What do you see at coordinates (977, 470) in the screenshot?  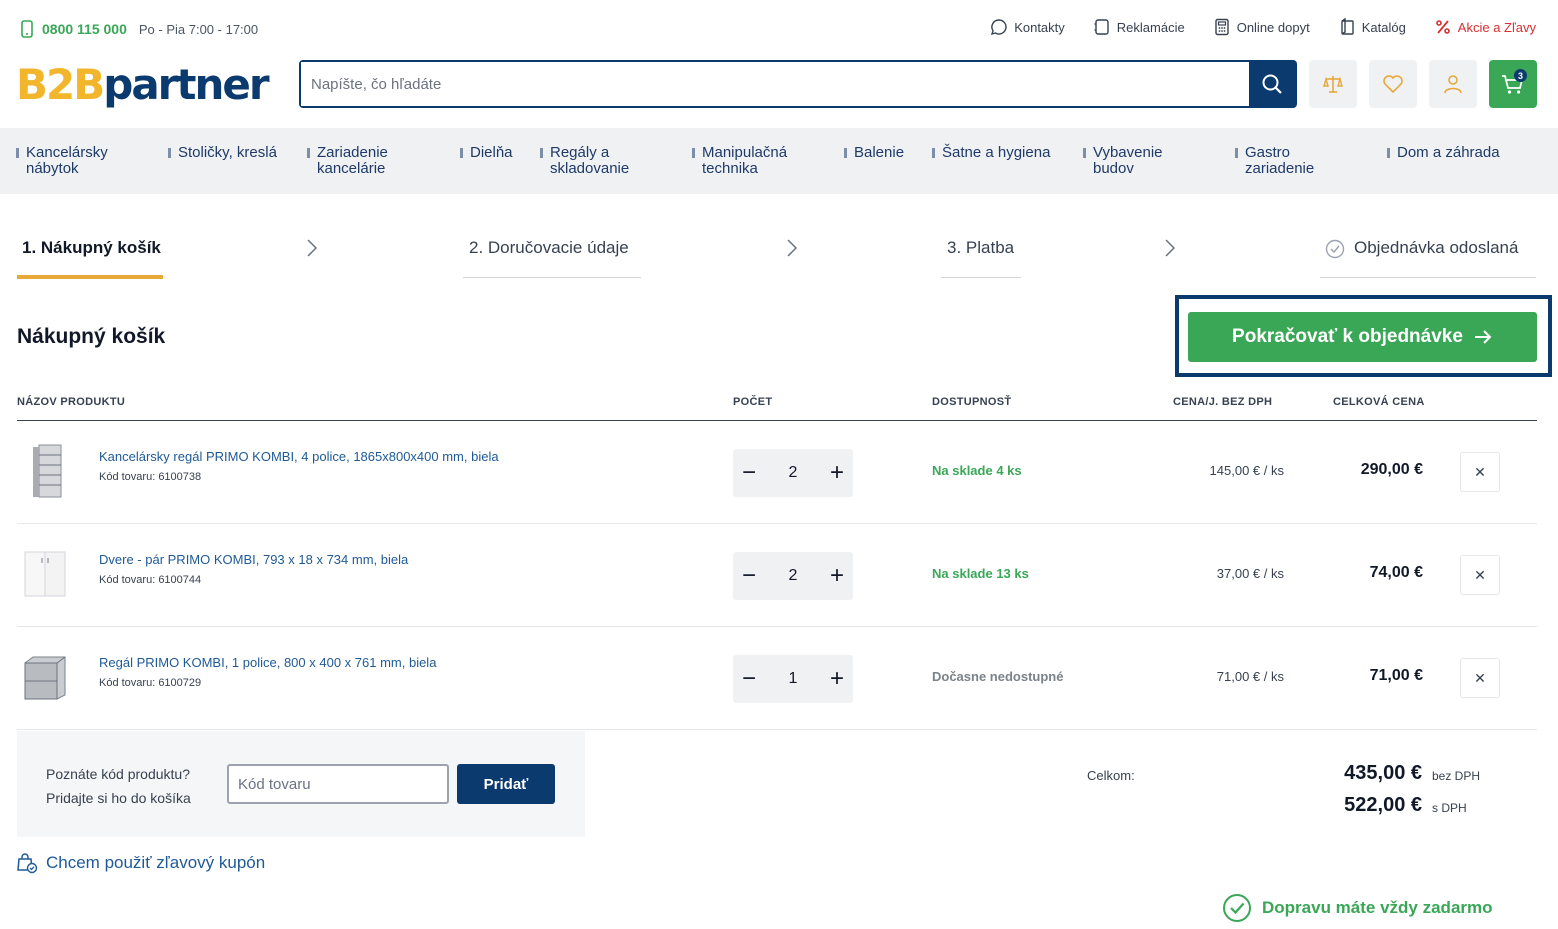 I see `availability-status: Na sklade 4 ks` at bounding box center [977, 470].